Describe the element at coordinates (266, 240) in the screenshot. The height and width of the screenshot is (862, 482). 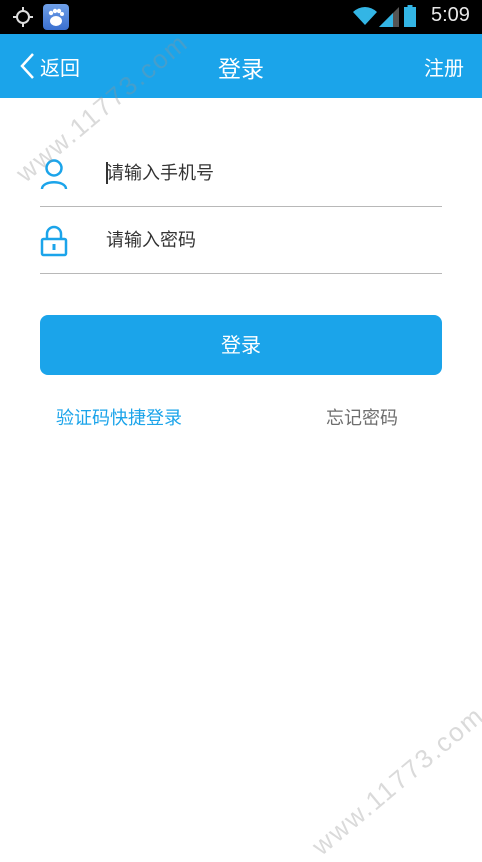
I see `password-input` at that location.